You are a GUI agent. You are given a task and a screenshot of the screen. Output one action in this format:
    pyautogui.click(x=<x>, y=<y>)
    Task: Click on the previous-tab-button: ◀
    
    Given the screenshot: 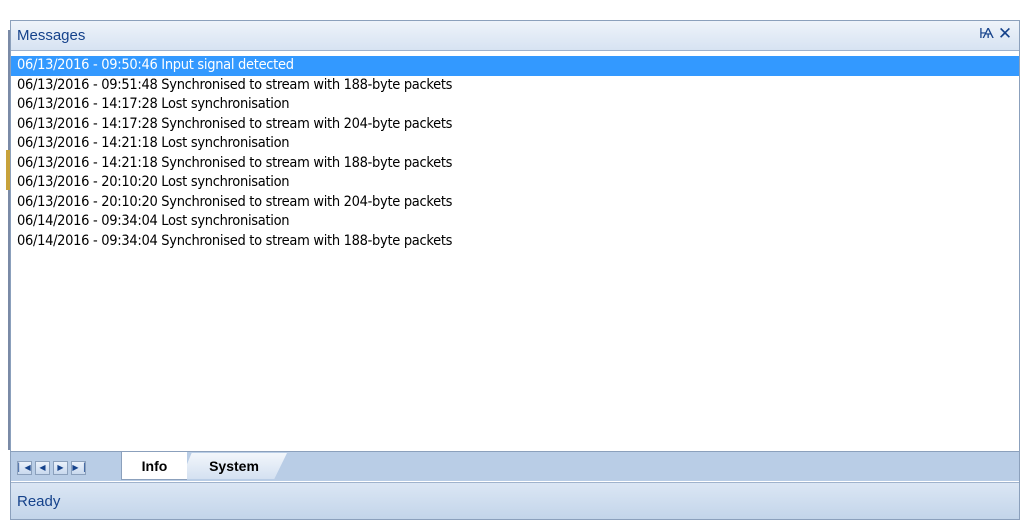 What is the action you would take?
    pyautogui.click(x=42, y=468)
    